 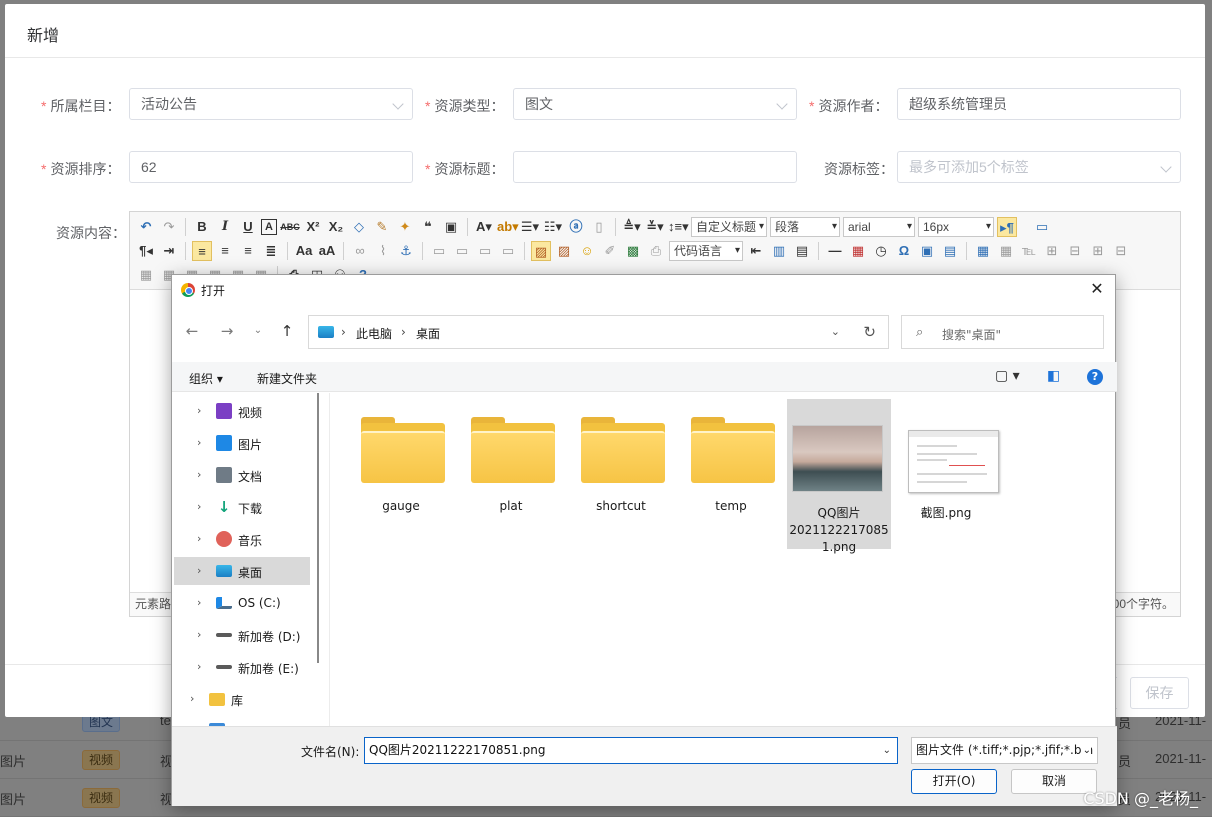 I want to click on special-chars-icon: Ω, so click(x=904, y=251).